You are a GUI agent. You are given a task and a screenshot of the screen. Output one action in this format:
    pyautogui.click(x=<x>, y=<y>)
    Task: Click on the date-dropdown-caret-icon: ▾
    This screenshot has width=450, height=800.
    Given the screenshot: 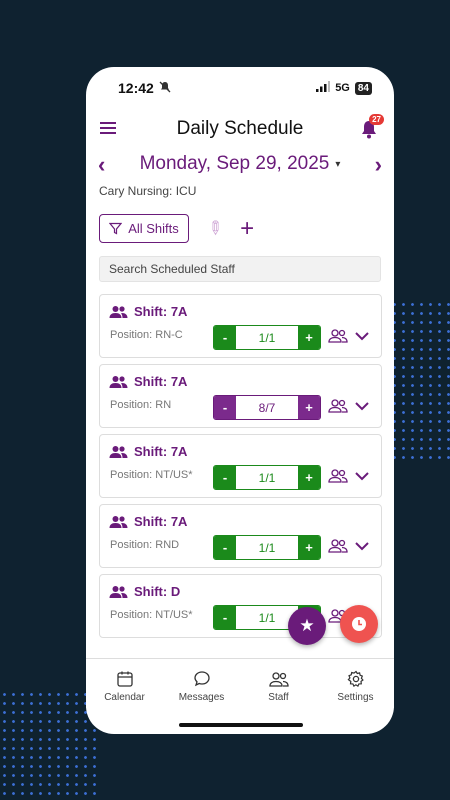 What is the action you would take?
    pyautogui.click(x=337, y=164)
    